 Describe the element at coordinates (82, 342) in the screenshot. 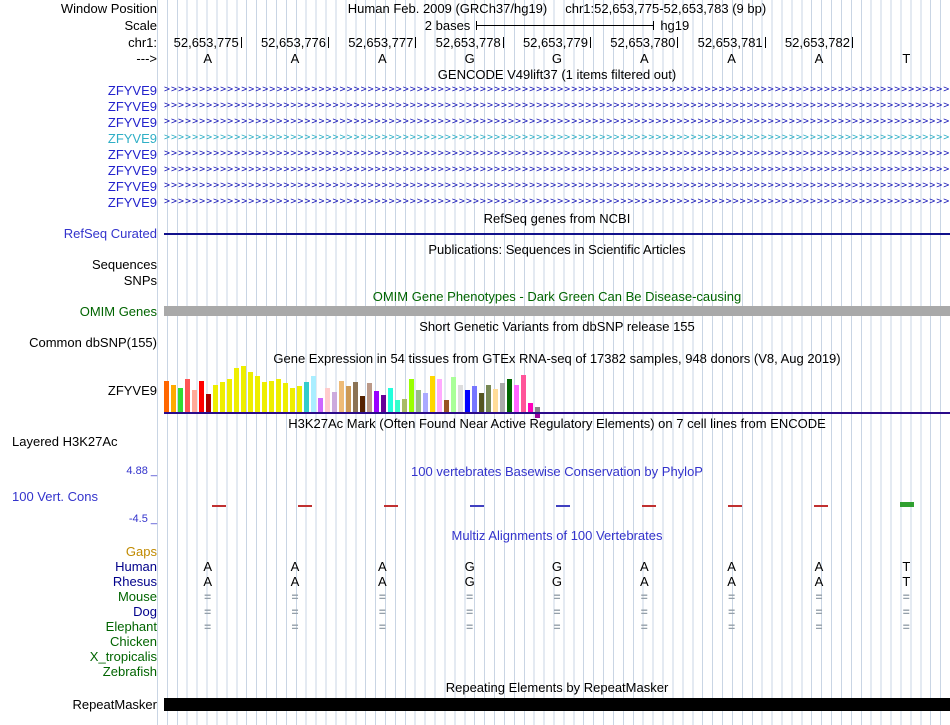

I see `dbsnp-label: Common dbSNP(155)` at that location.